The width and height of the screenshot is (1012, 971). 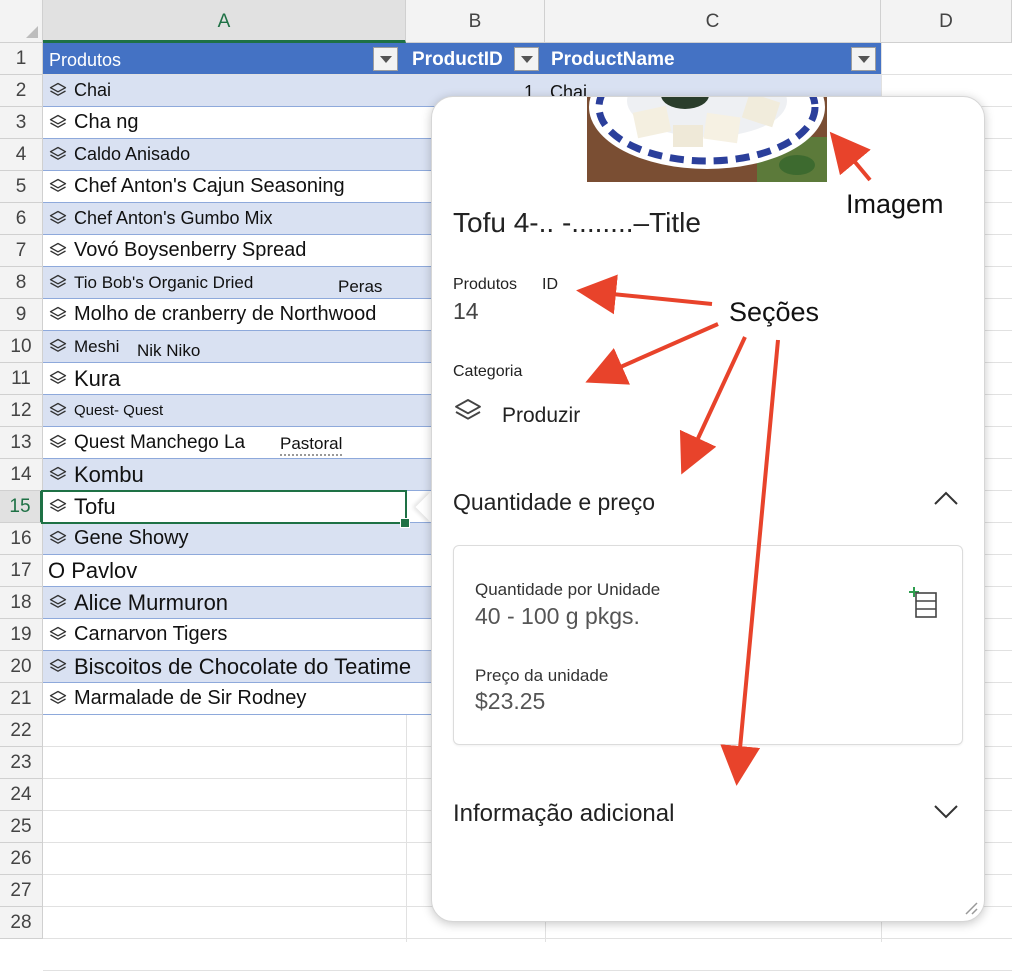 I want to click on annotation-image: Imagem, so click(x=895, y=204).